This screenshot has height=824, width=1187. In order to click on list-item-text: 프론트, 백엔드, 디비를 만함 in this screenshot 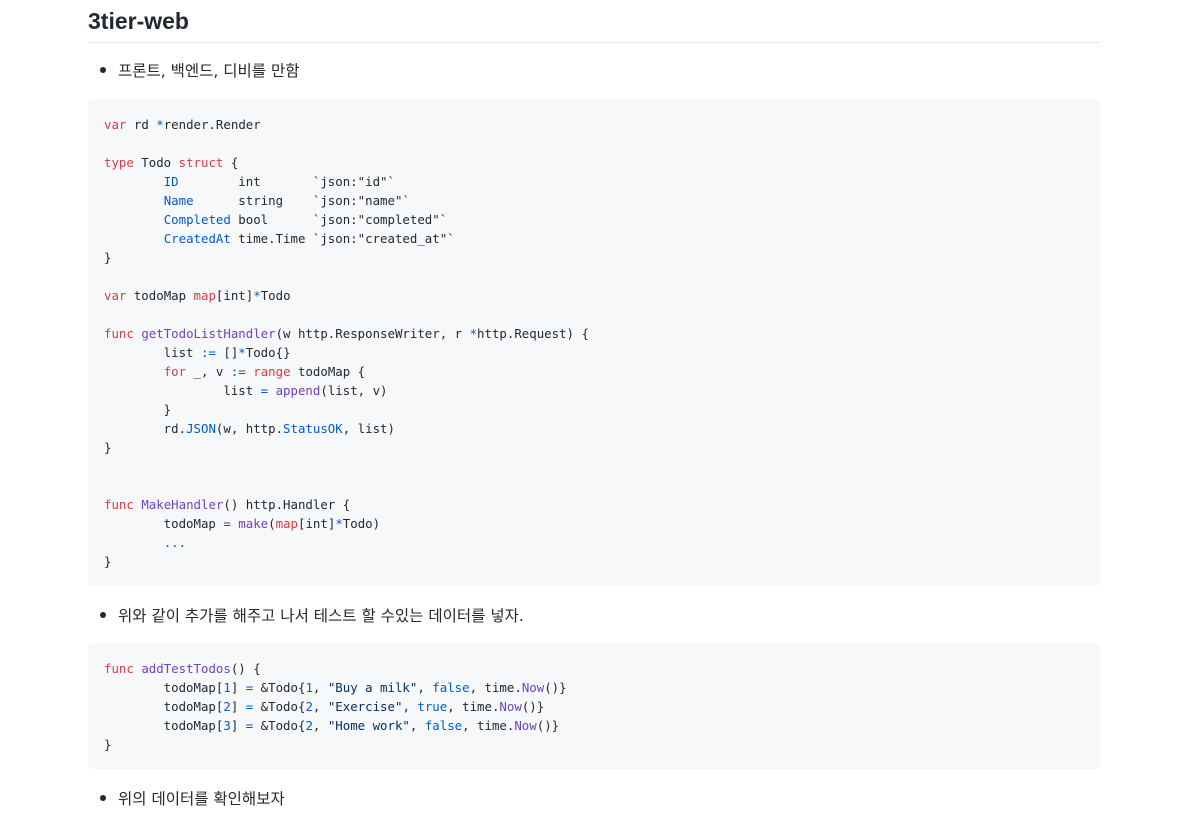, I will do `click(209, 71)`.